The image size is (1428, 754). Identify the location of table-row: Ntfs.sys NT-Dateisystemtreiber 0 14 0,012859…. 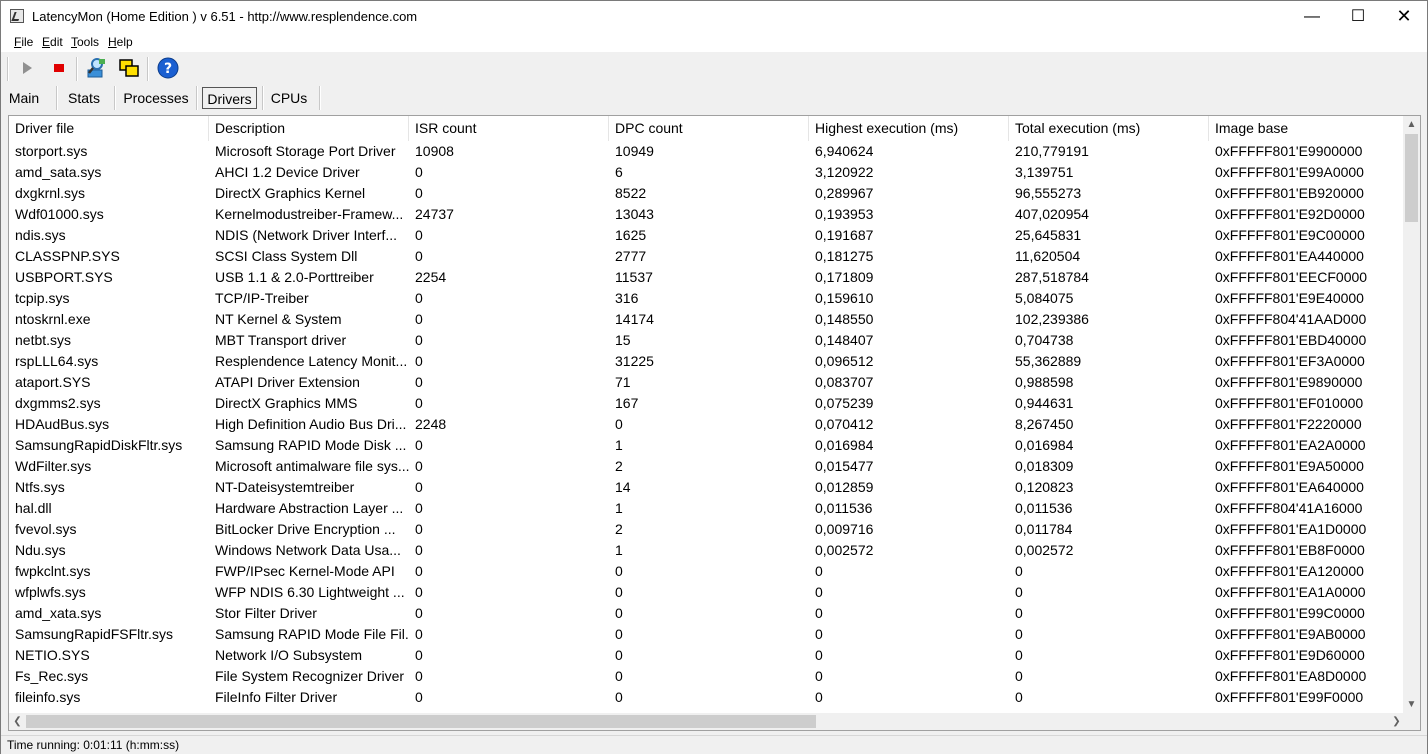
(707, 487).